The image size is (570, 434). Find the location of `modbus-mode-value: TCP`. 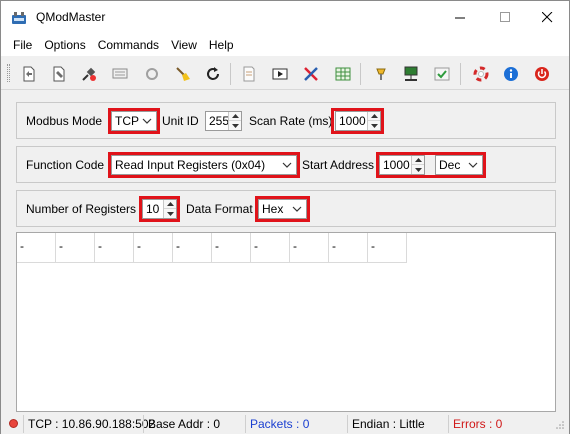

modbus-mode-value: TCP is located at coordinates (127, 121).